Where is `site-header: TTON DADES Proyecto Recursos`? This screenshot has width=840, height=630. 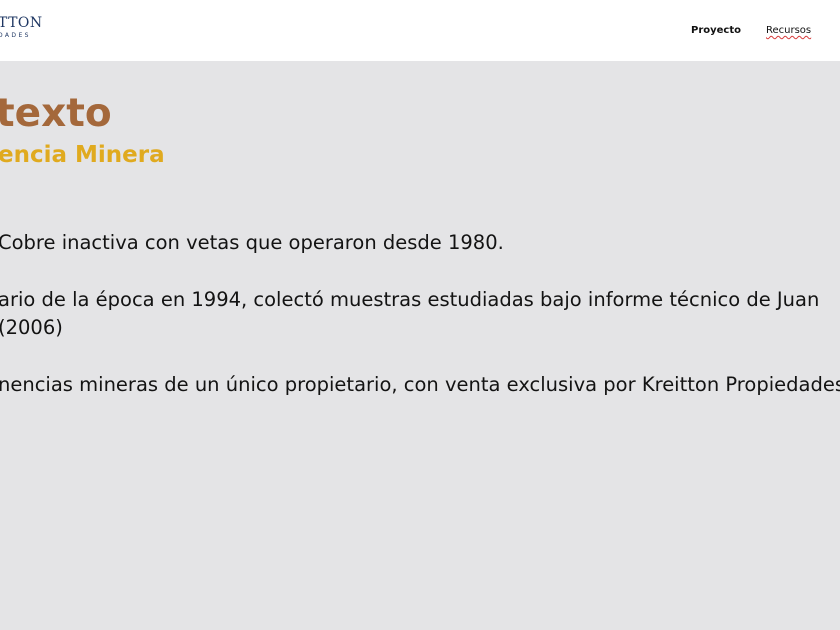
site-header: TTON DADES Proyecto Recursos is located at coordinates (420, 30).